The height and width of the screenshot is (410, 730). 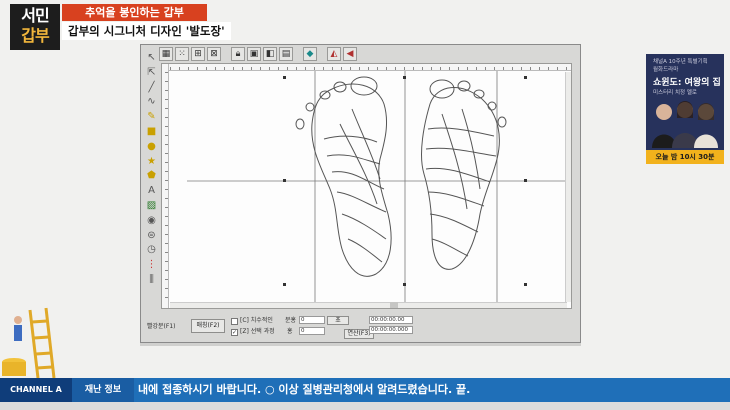 What do you see at coordinates (568, 187) in the screenshot?
I see `vertical-scrollbar` at bounding box center [568, 187].